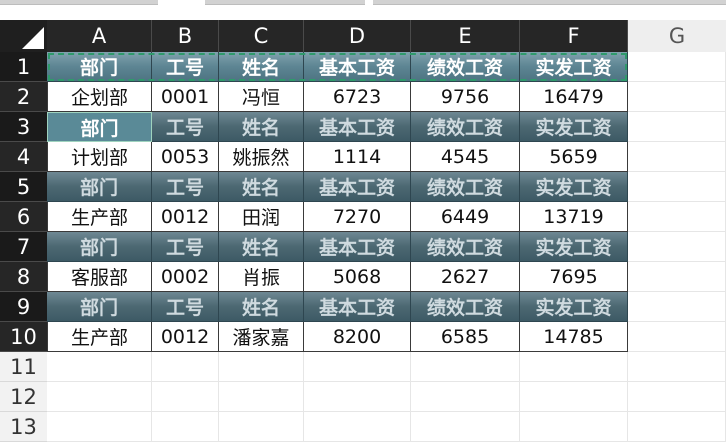 The image size is (726, 447). I want to click on data-cell: 5659, so click(574, 157).